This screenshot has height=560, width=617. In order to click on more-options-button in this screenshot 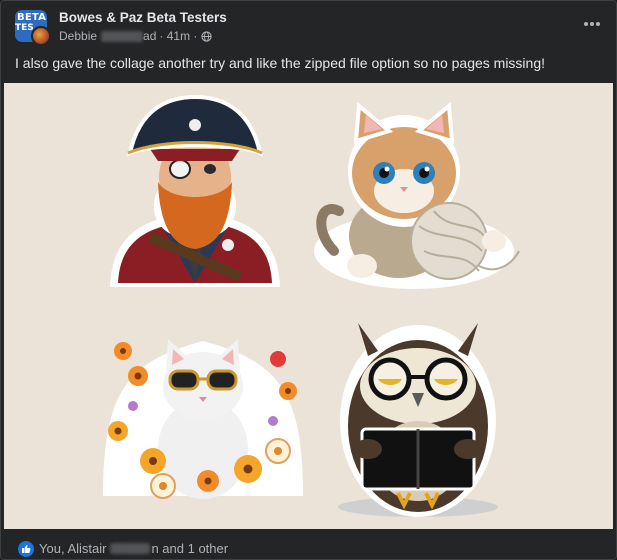, I will do `click(592, 24)`.